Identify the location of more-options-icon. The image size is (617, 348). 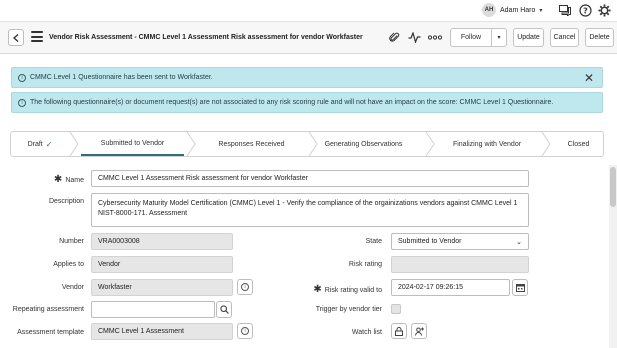
(435, 37).